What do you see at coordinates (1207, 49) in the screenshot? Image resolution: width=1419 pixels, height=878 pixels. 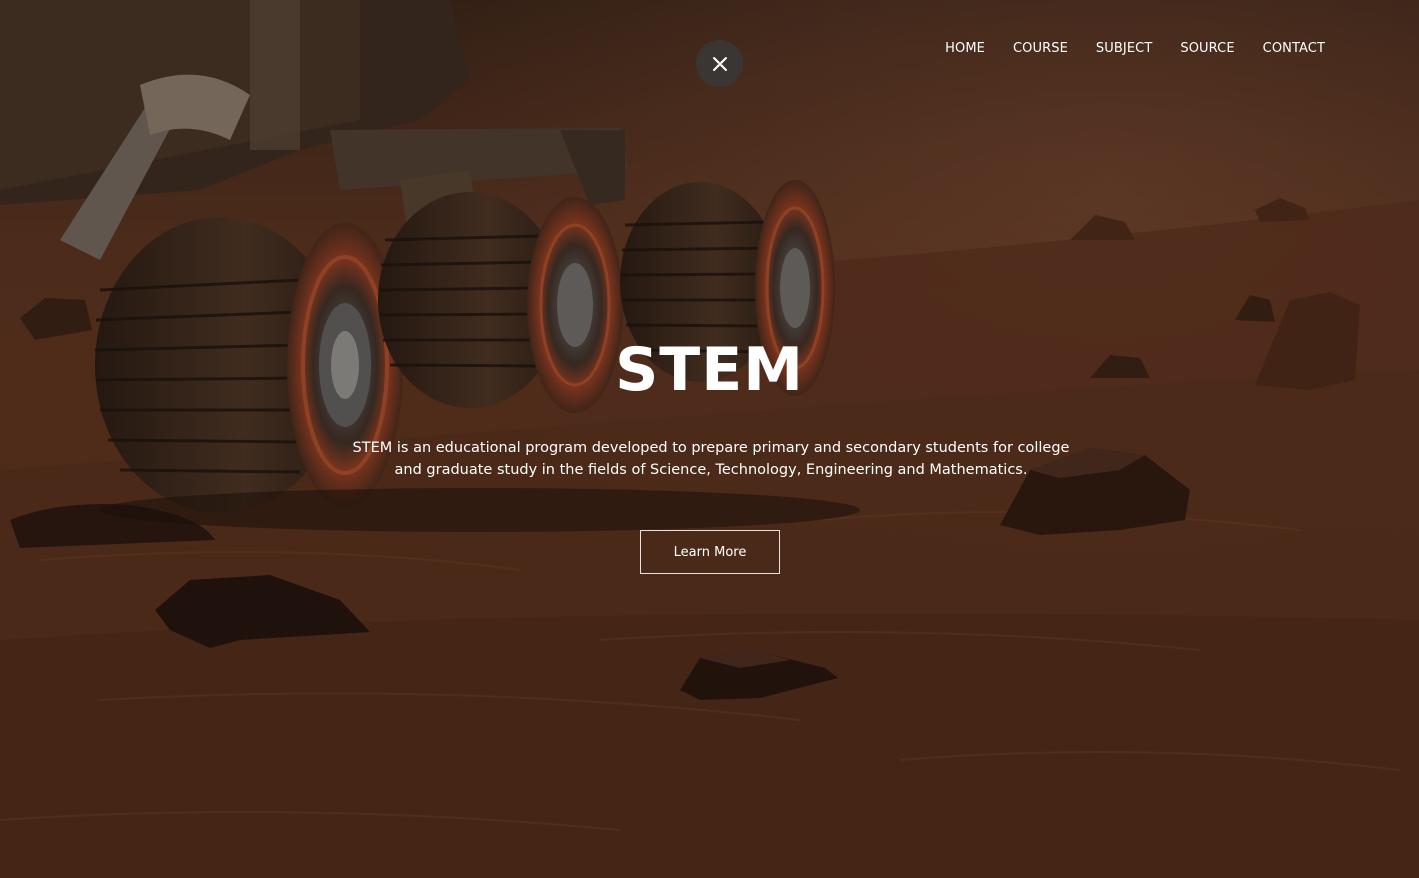 I see `nav-item-source: SOURCE` at bounding box center [1207, 49].